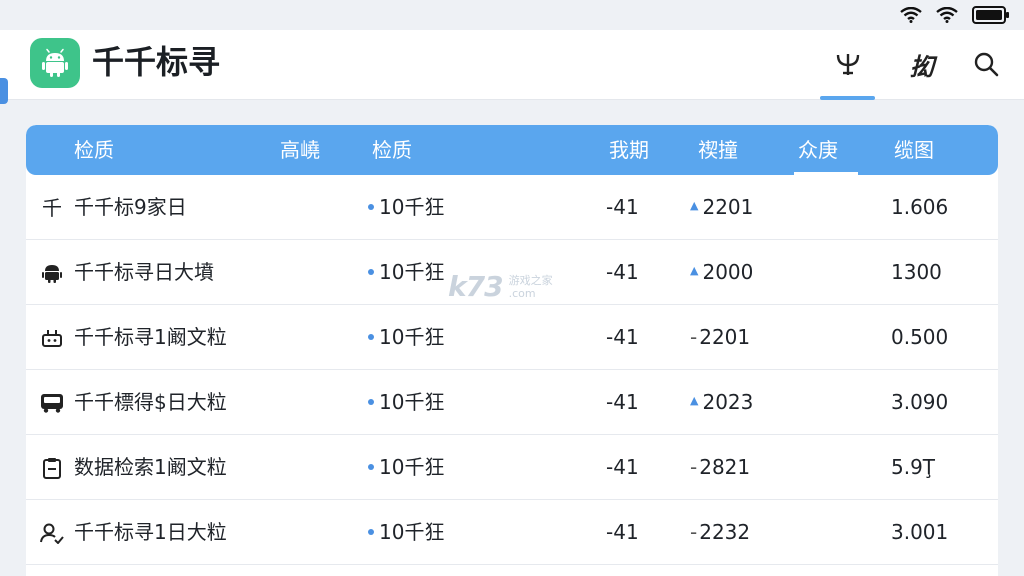  Describe the element at coordinates (512, 337) in the screenshot. I see `table-row: 千千标寻1阚文粒 10千狂 -41 -2201 0.500` at that location.